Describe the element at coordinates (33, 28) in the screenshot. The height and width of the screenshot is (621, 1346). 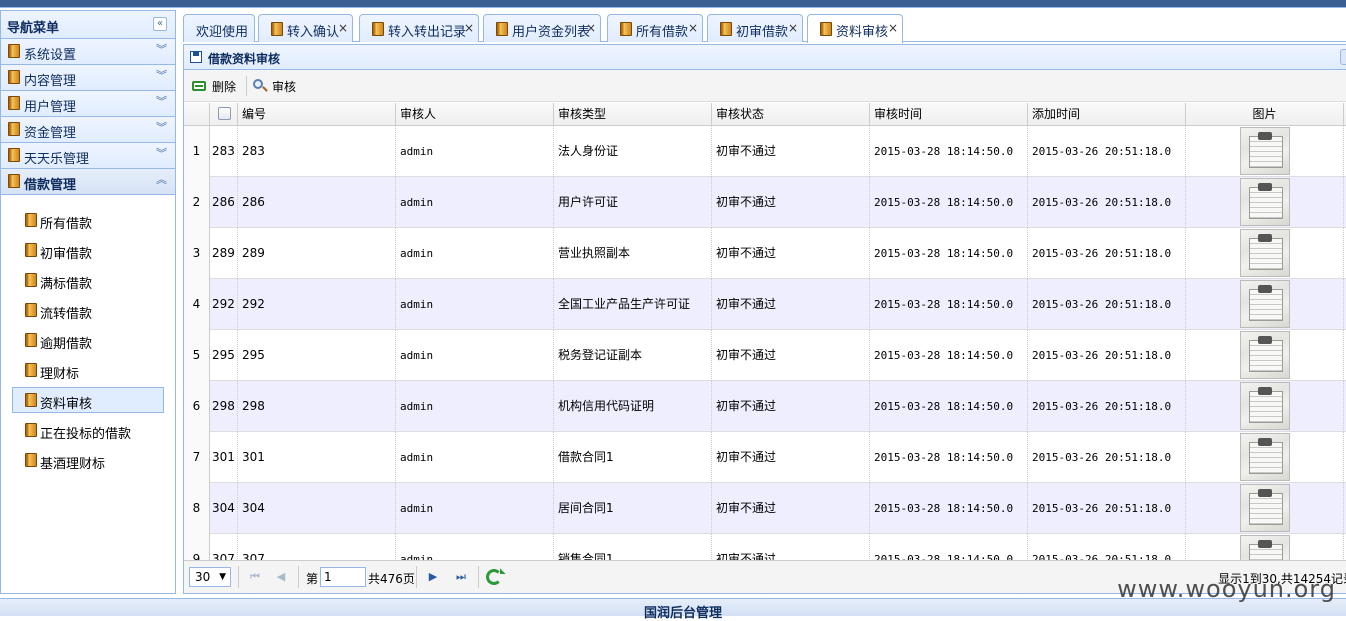
I see `sidebar-title: 导航菜单` at that location.